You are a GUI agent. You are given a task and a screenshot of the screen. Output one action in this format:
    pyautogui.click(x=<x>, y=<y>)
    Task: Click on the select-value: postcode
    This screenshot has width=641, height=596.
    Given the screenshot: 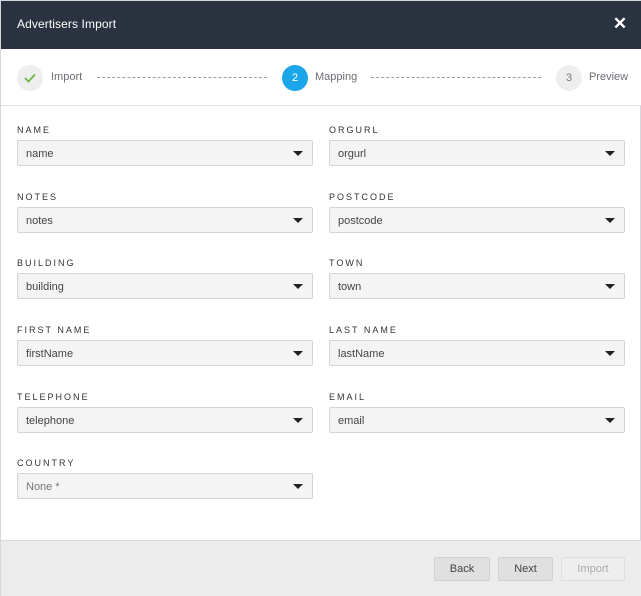 What is the action you would take?
    pyautogui.click(x=360, y=221)
    